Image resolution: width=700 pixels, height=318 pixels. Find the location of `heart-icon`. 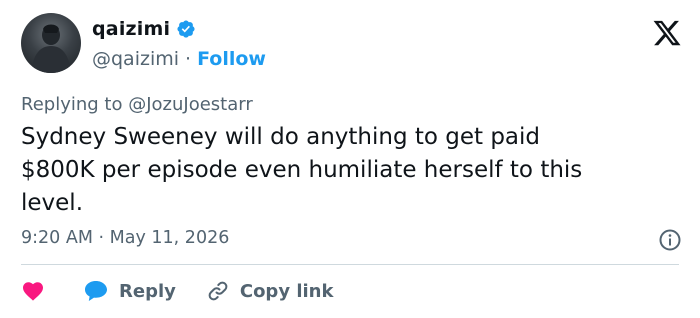

heart-icon is located at coordinates (33, 291).